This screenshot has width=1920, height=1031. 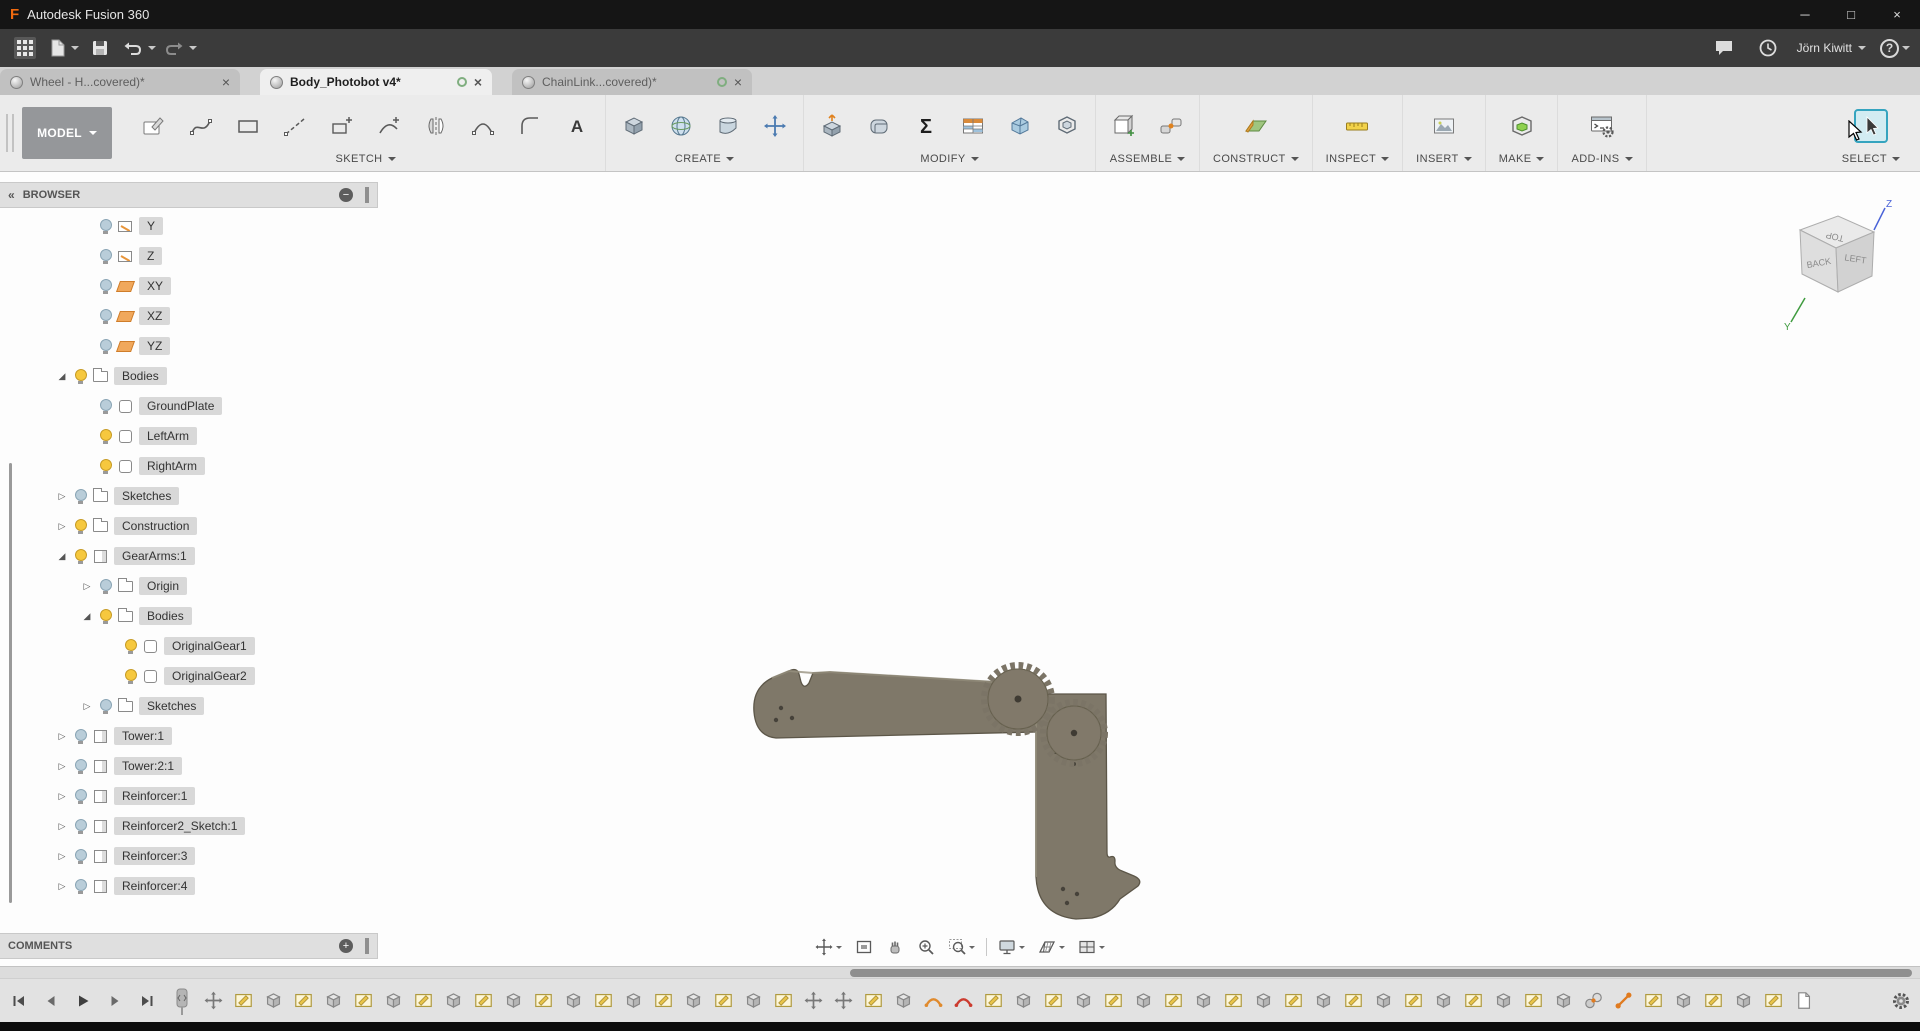 I want to click on fit-point-spline-button, so click(x=389, y=126).